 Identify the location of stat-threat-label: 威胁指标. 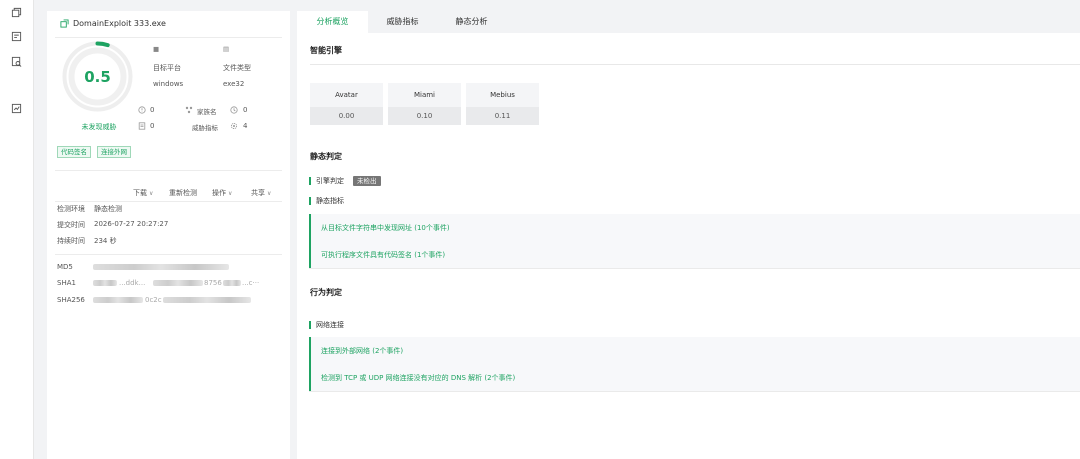
(205, 128).